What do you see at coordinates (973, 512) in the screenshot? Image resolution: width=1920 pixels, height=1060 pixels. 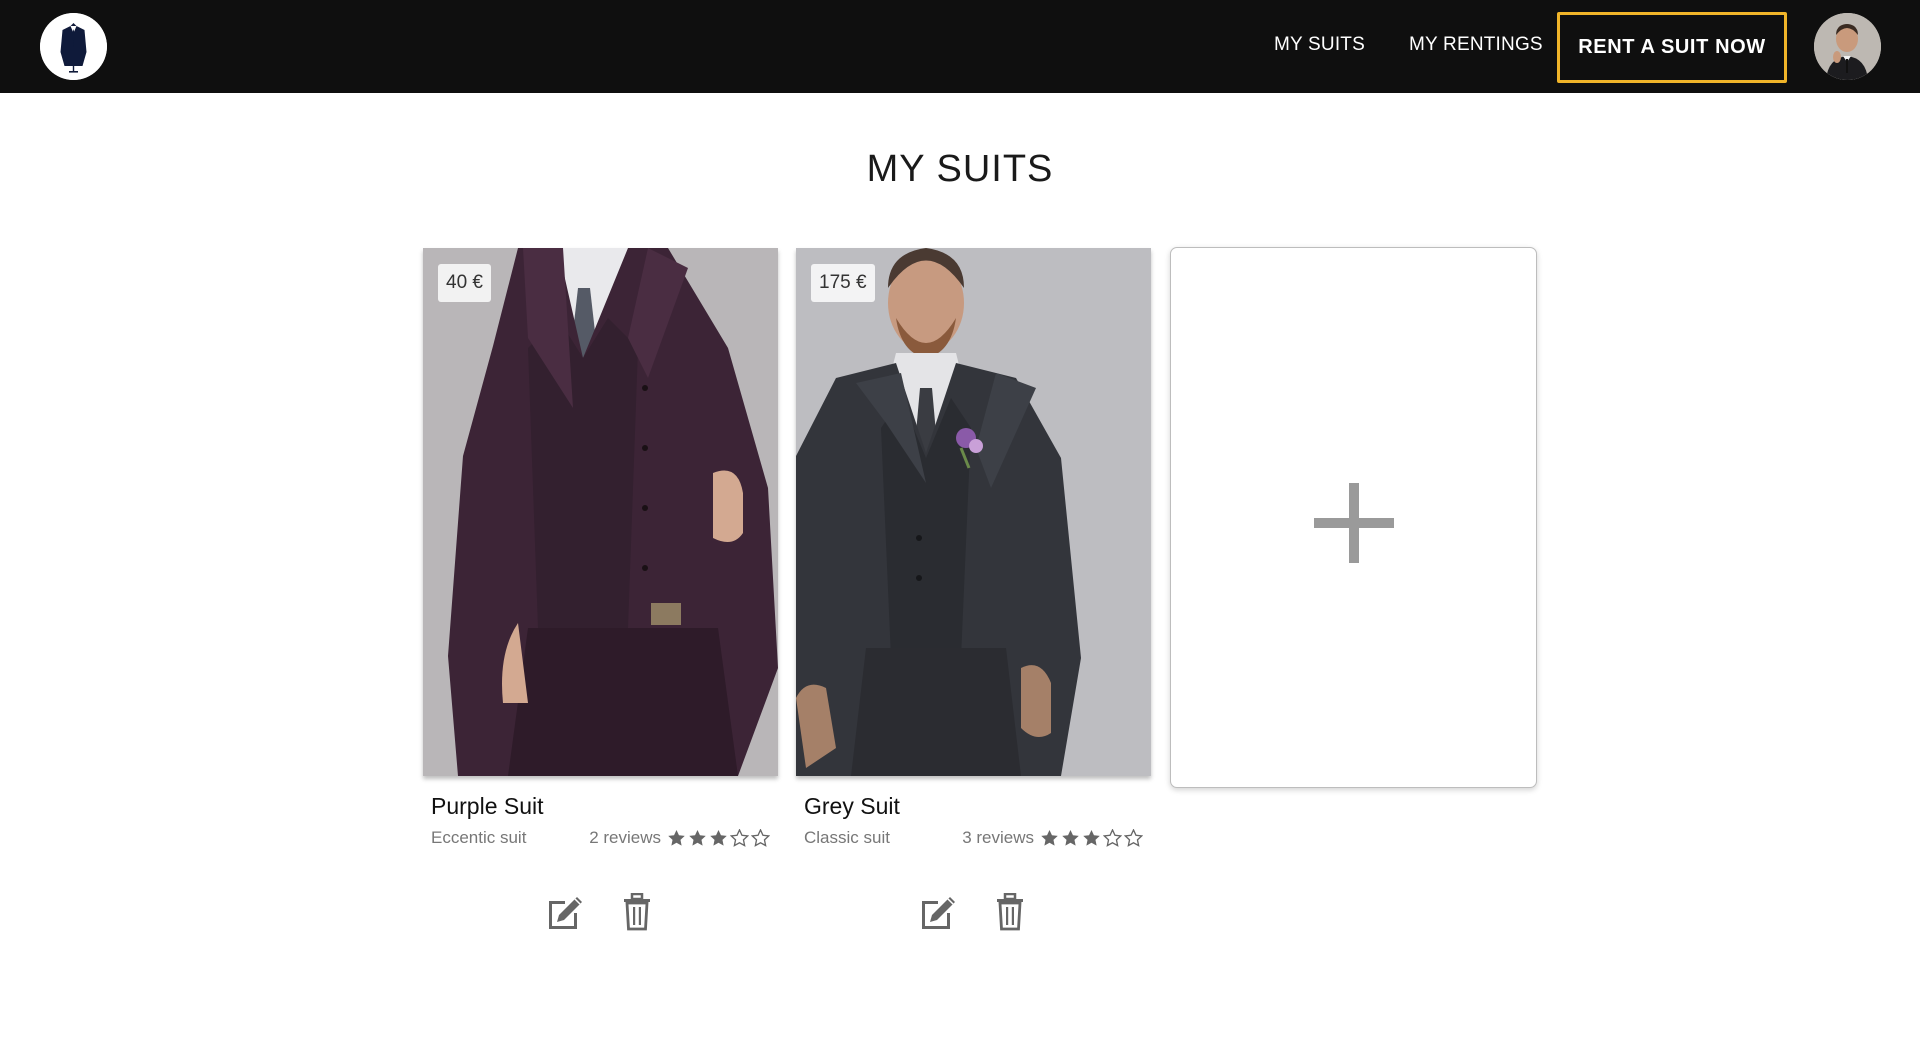 I see `suit-photo: 175 €` at bounding box center [973, 512].